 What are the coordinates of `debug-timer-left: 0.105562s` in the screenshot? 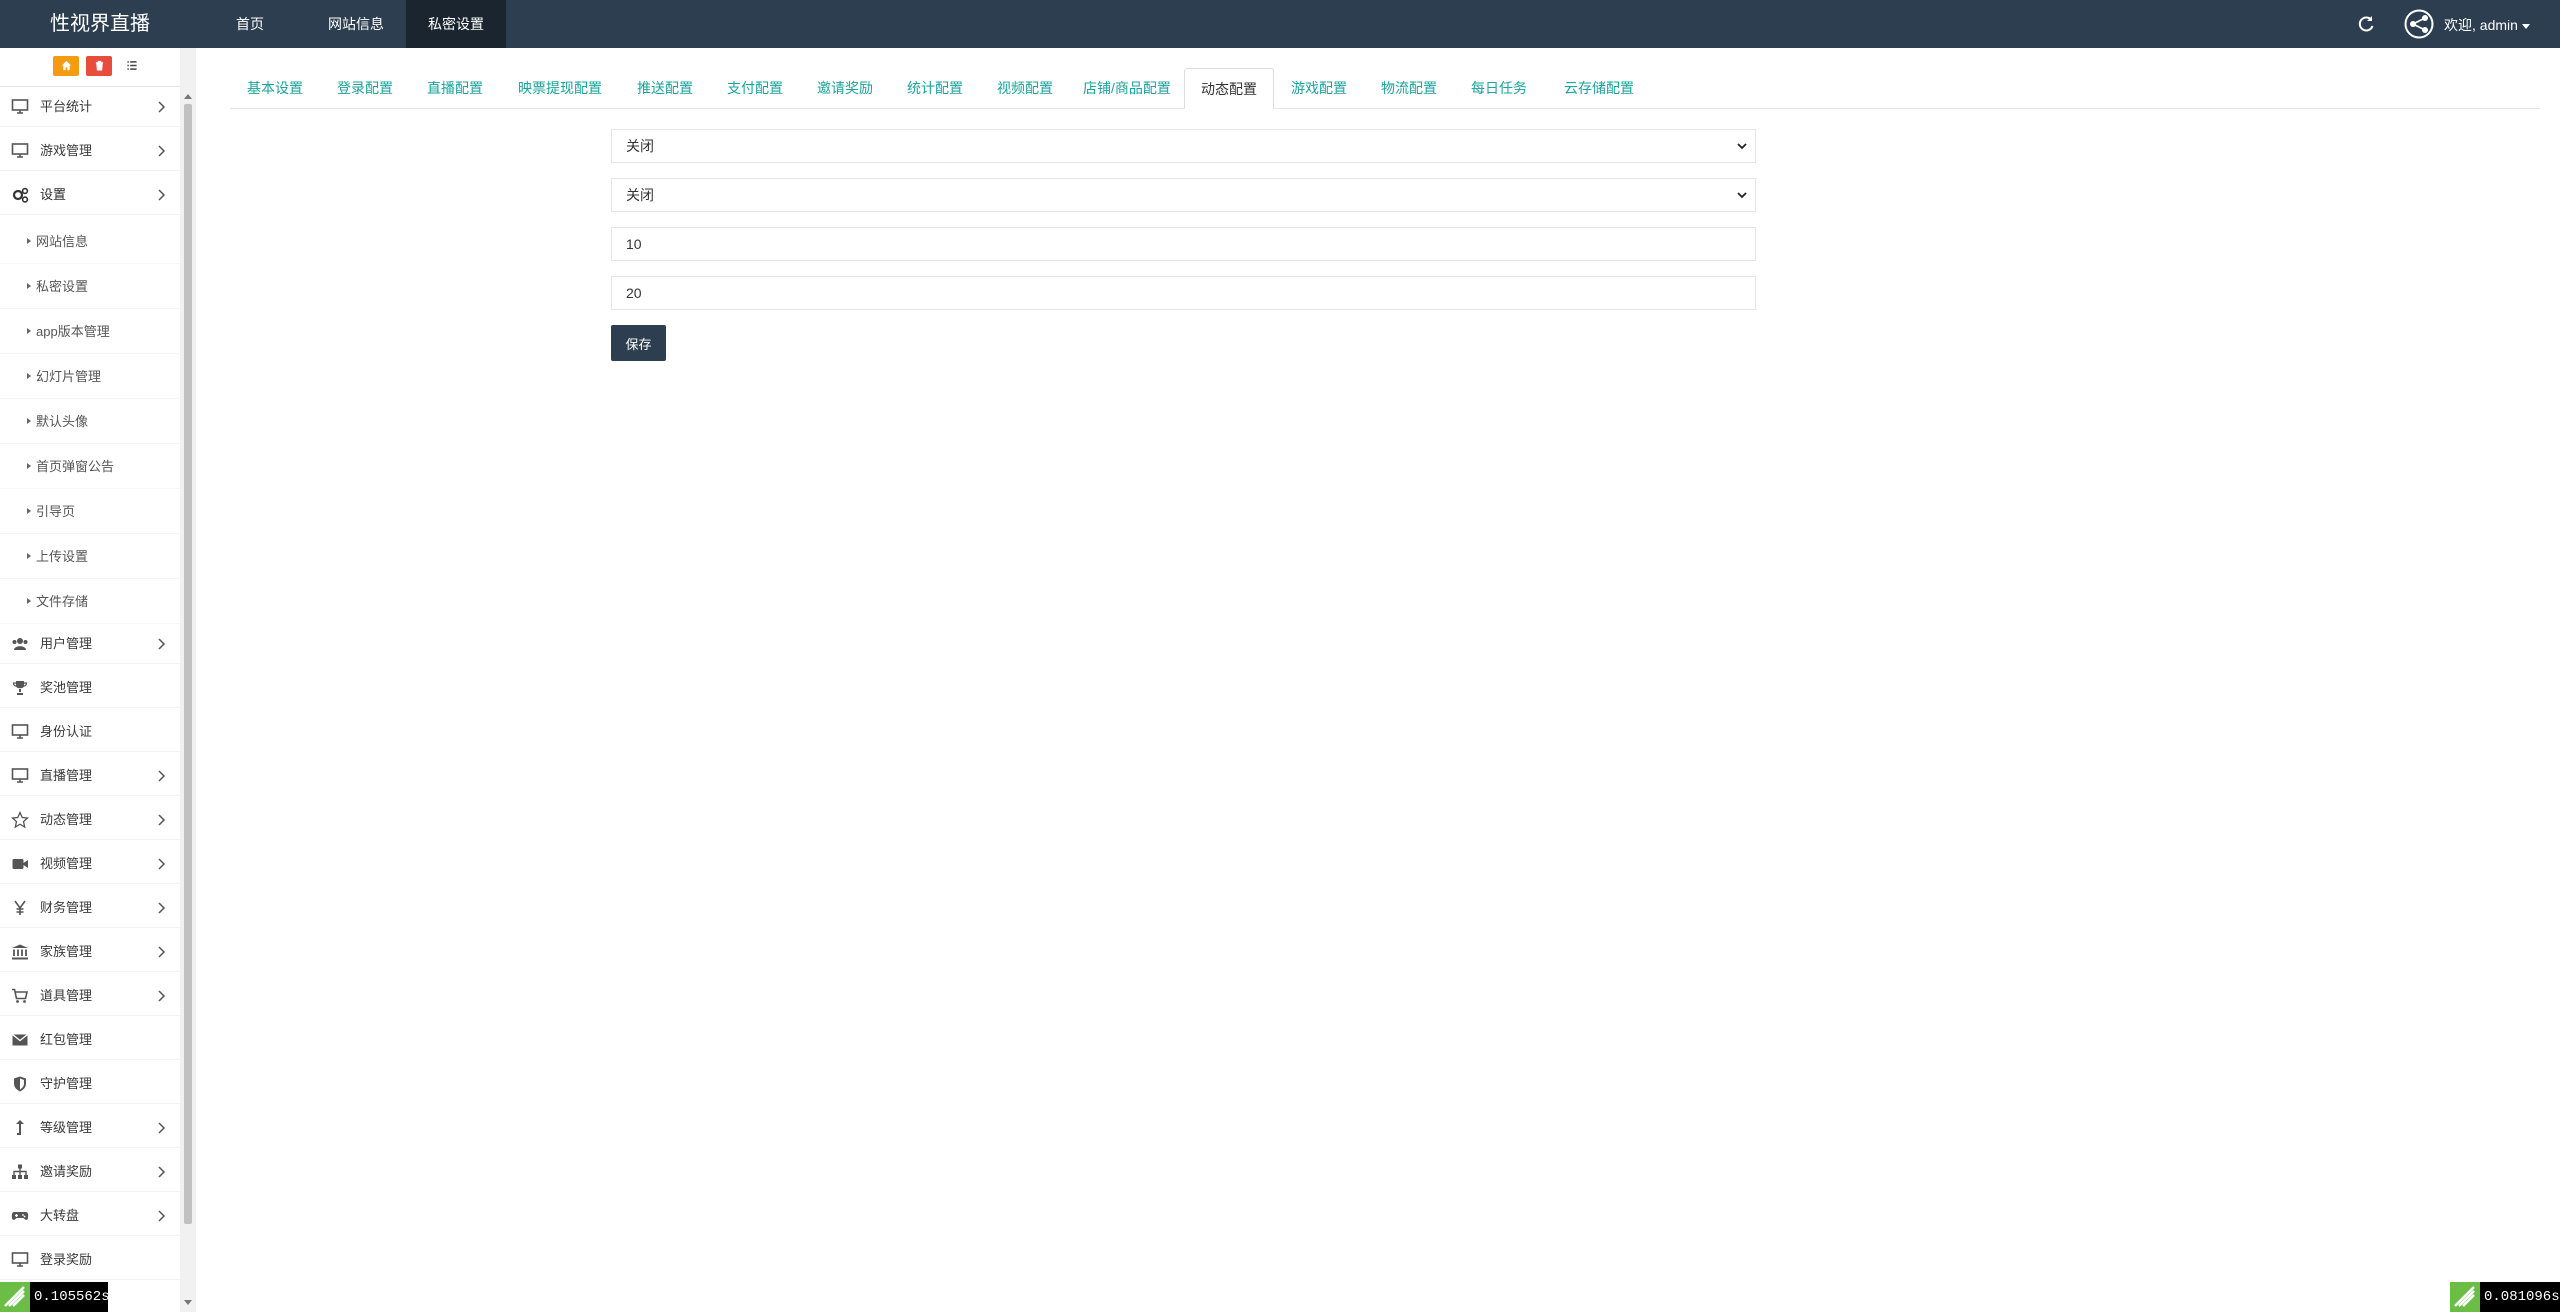 It's located at (55, 1297).